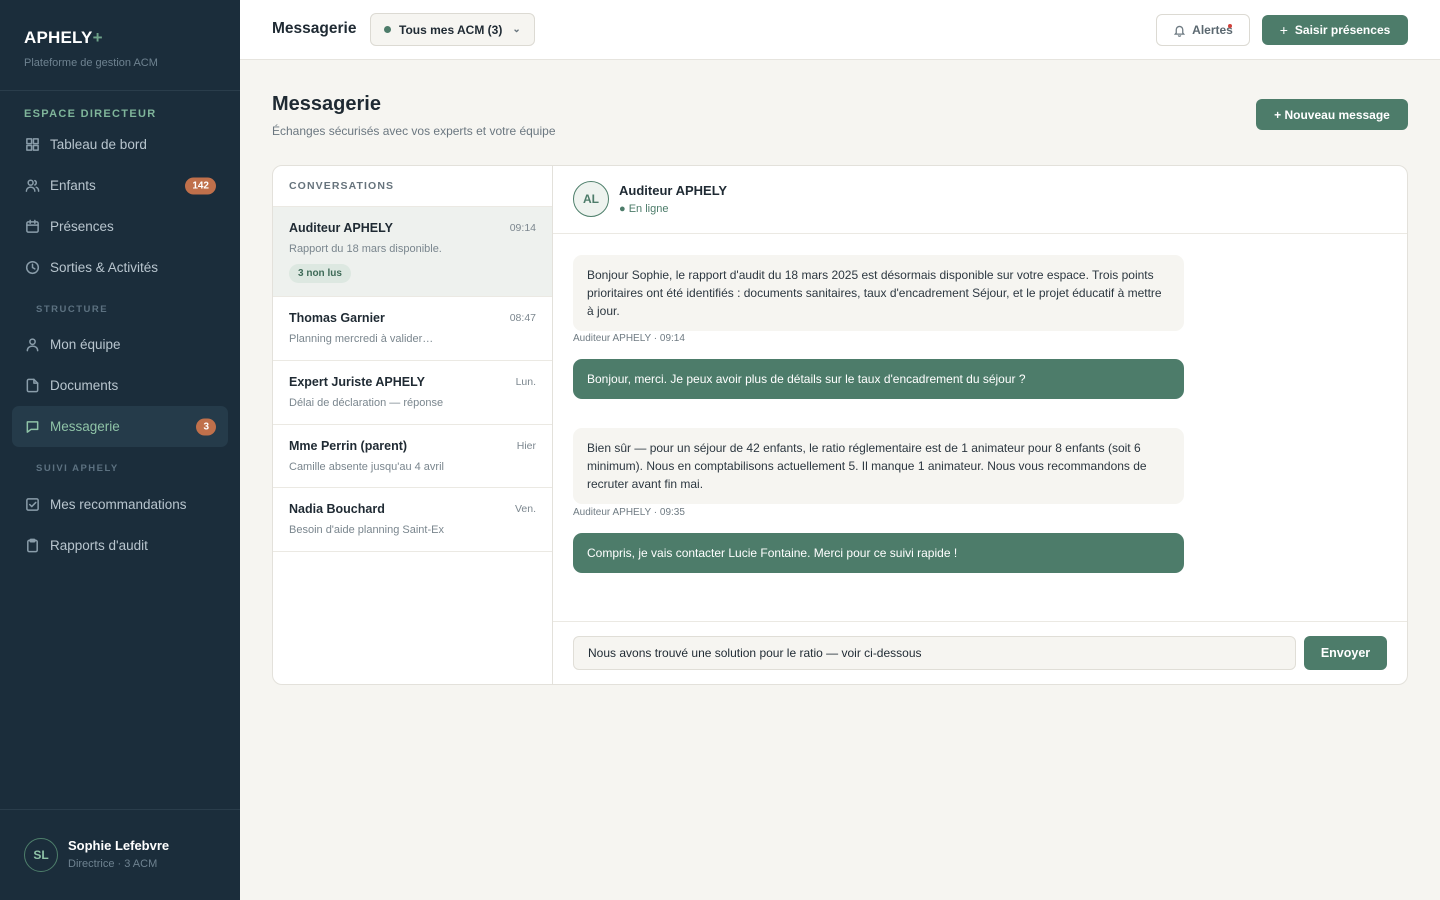  I want to click on contact-status: ● En ligne, so click(644, 209).